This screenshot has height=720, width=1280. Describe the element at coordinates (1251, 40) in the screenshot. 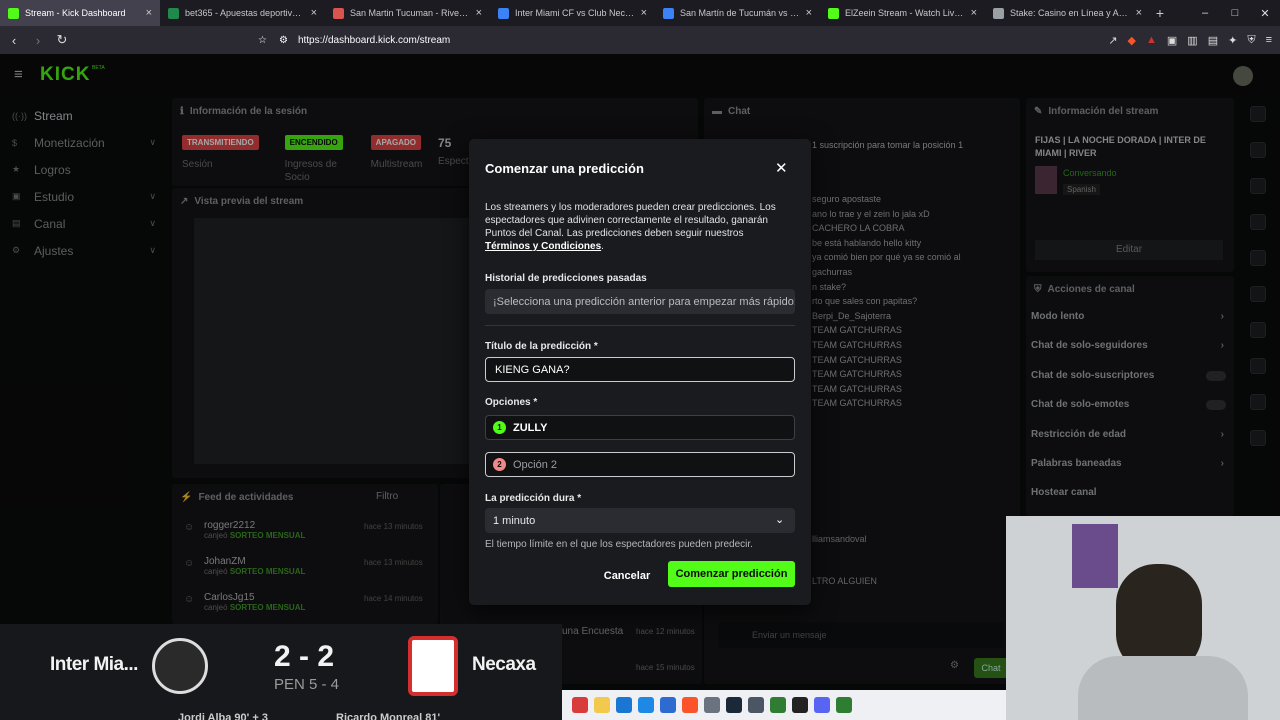

I see `vpn-icon: ⛨` at that location.